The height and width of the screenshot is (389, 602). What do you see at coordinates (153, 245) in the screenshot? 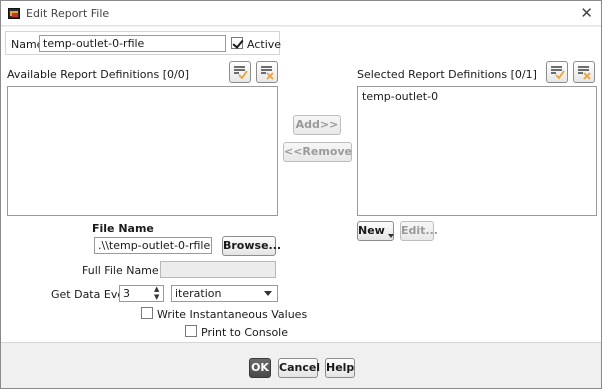
I see `file-name-input: .\\temp-outlet-0-rfile.out` at bounding box center [153, 245].